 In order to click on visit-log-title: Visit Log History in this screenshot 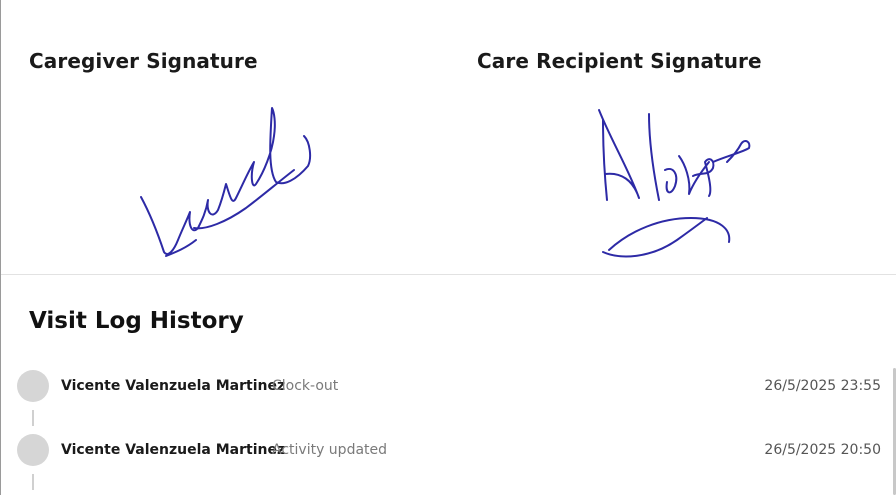, I will do `click(136, 321)`.